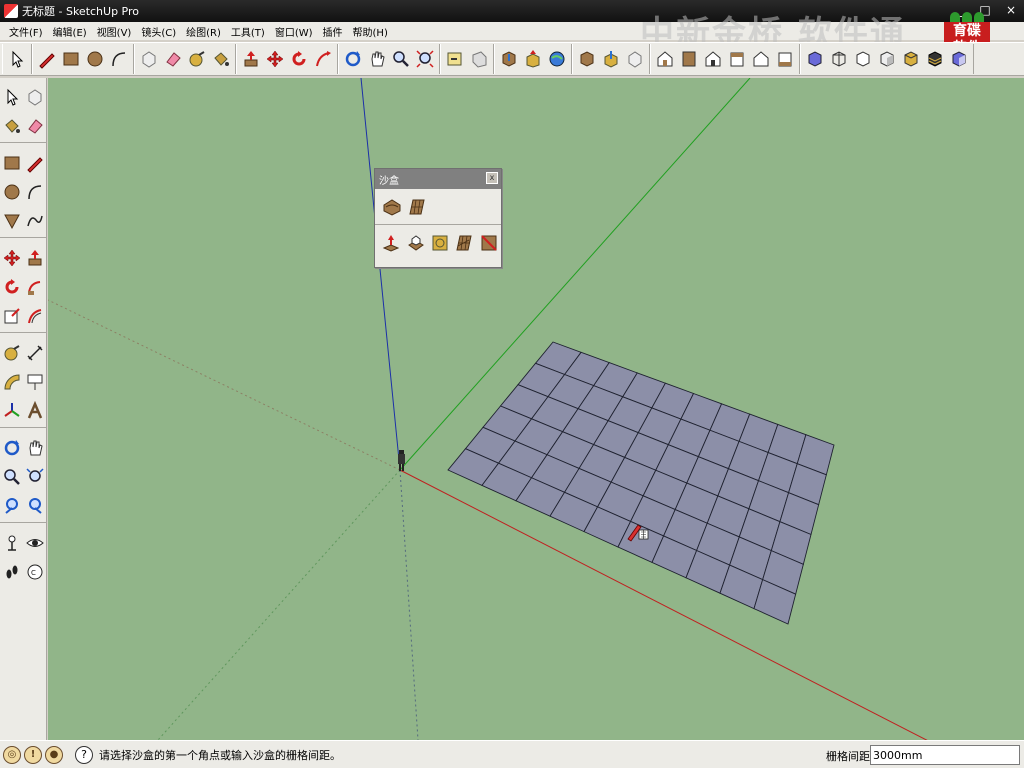 This screenshot has height=768, width=1024. I want to click on section-plane-icon: C, so click(34, 571).